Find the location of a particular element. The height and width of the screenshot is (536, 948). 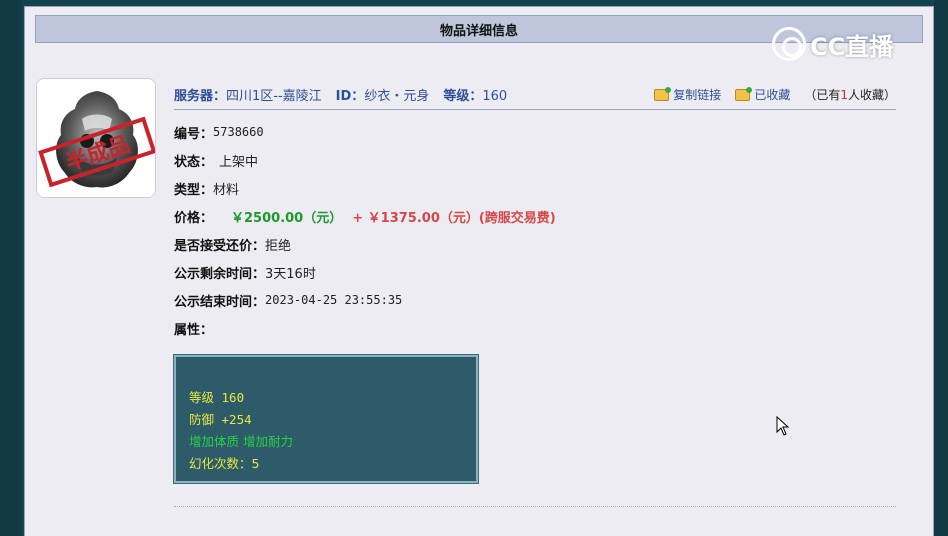

item-actions: 复制链接 已收藏 （已有1人收藏） is located at coordinates (775, 94).